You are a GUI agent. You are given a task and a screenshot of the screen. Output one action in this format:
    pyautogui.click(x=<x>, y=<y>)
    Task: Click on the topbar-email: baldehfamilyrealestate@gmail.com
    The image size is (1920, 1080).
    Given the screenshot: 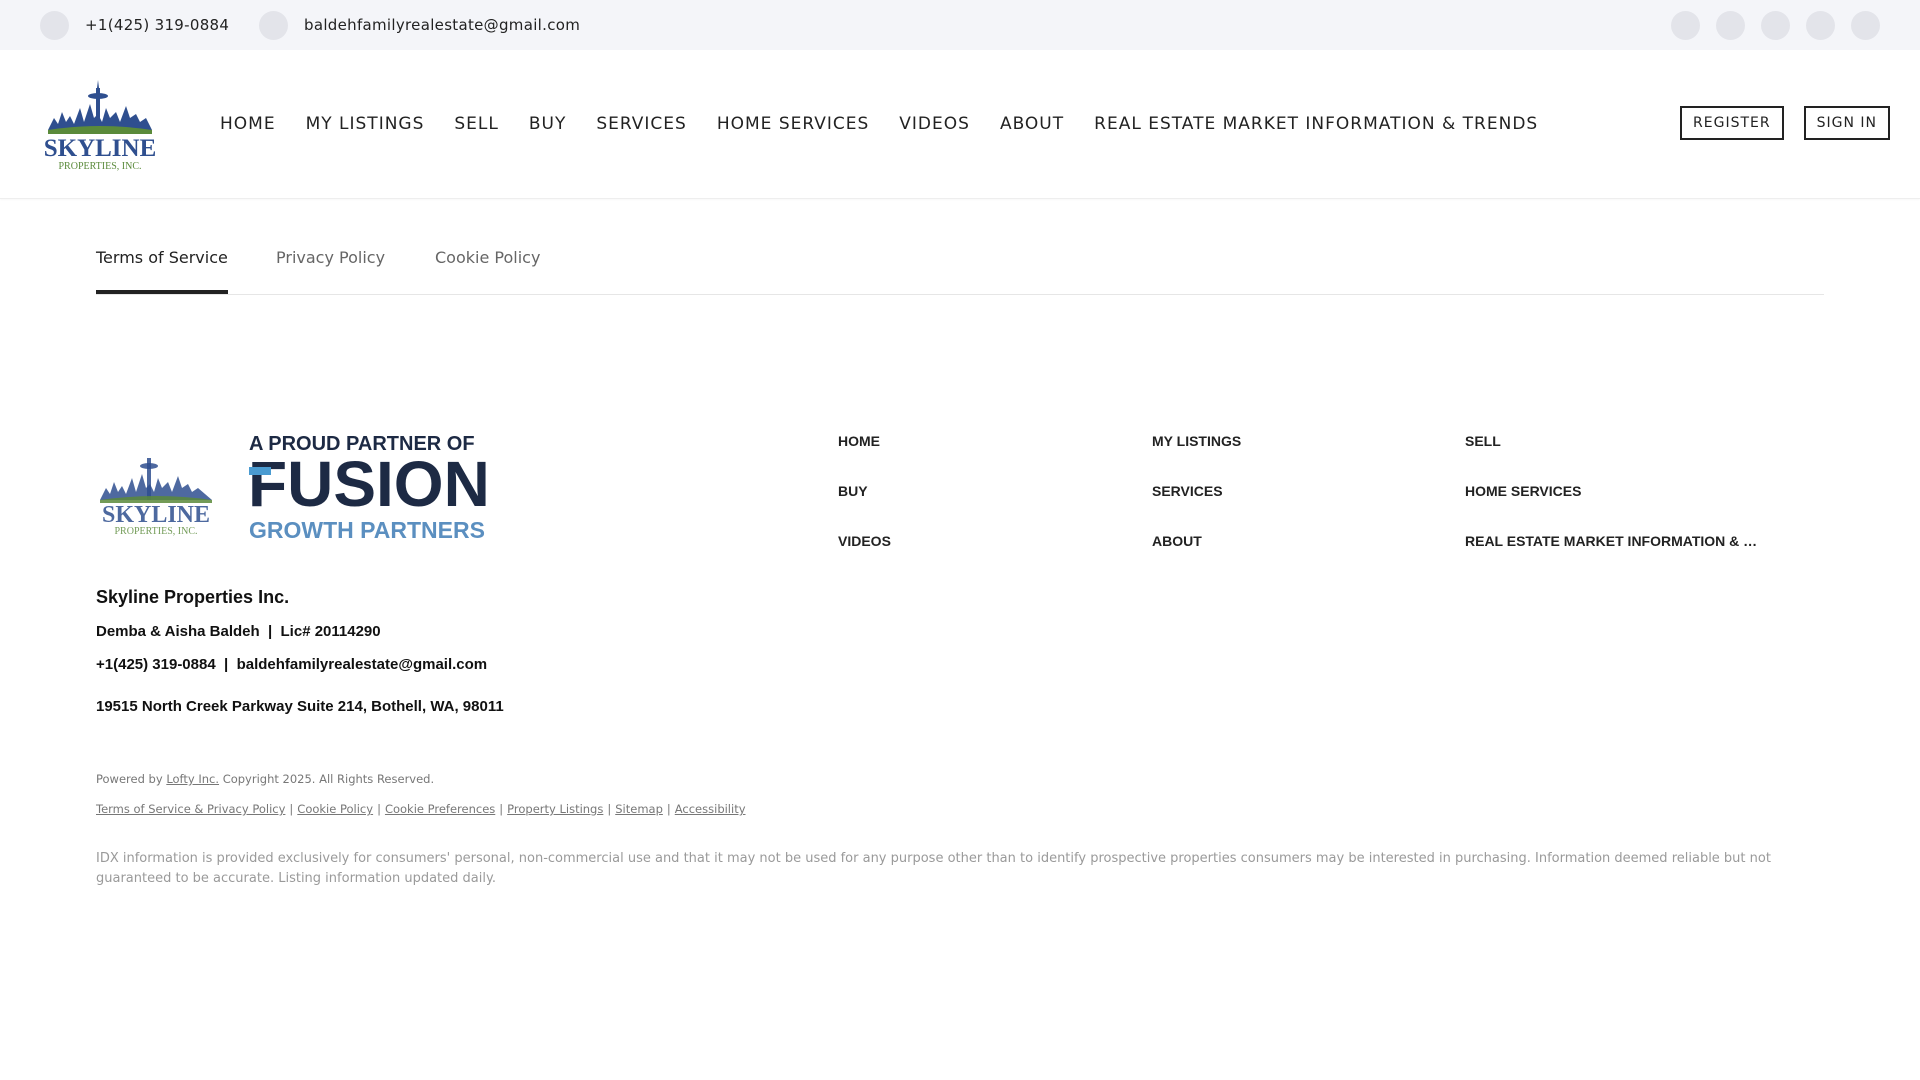 What is the action you would take?
    pyautogui.click(x=419, y=25)
    